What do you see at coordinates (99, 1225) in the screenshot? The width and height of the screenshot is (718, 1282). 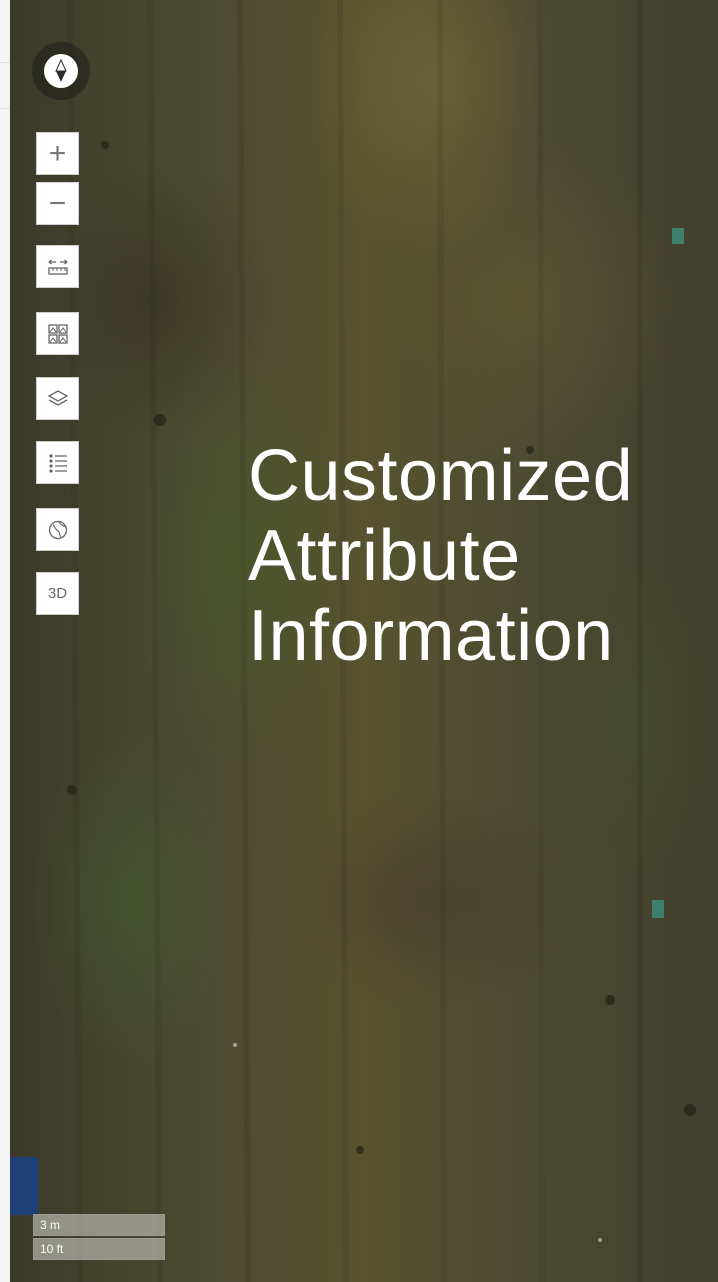 I see `scale-metric: 3 m` at bounding box center [99, 1225].